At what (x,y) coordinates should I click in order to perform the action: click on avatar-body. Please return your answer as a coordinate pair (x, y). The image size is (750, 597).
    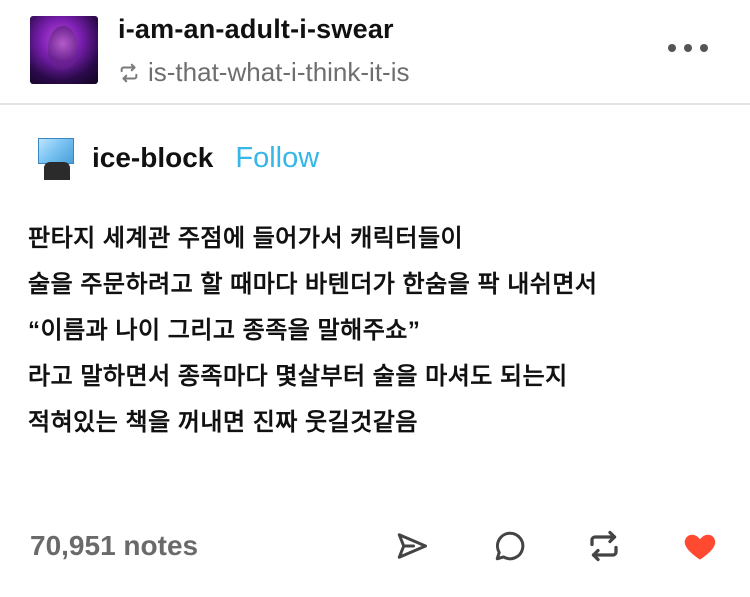
    Looking at the image, I should click on (57, 171).